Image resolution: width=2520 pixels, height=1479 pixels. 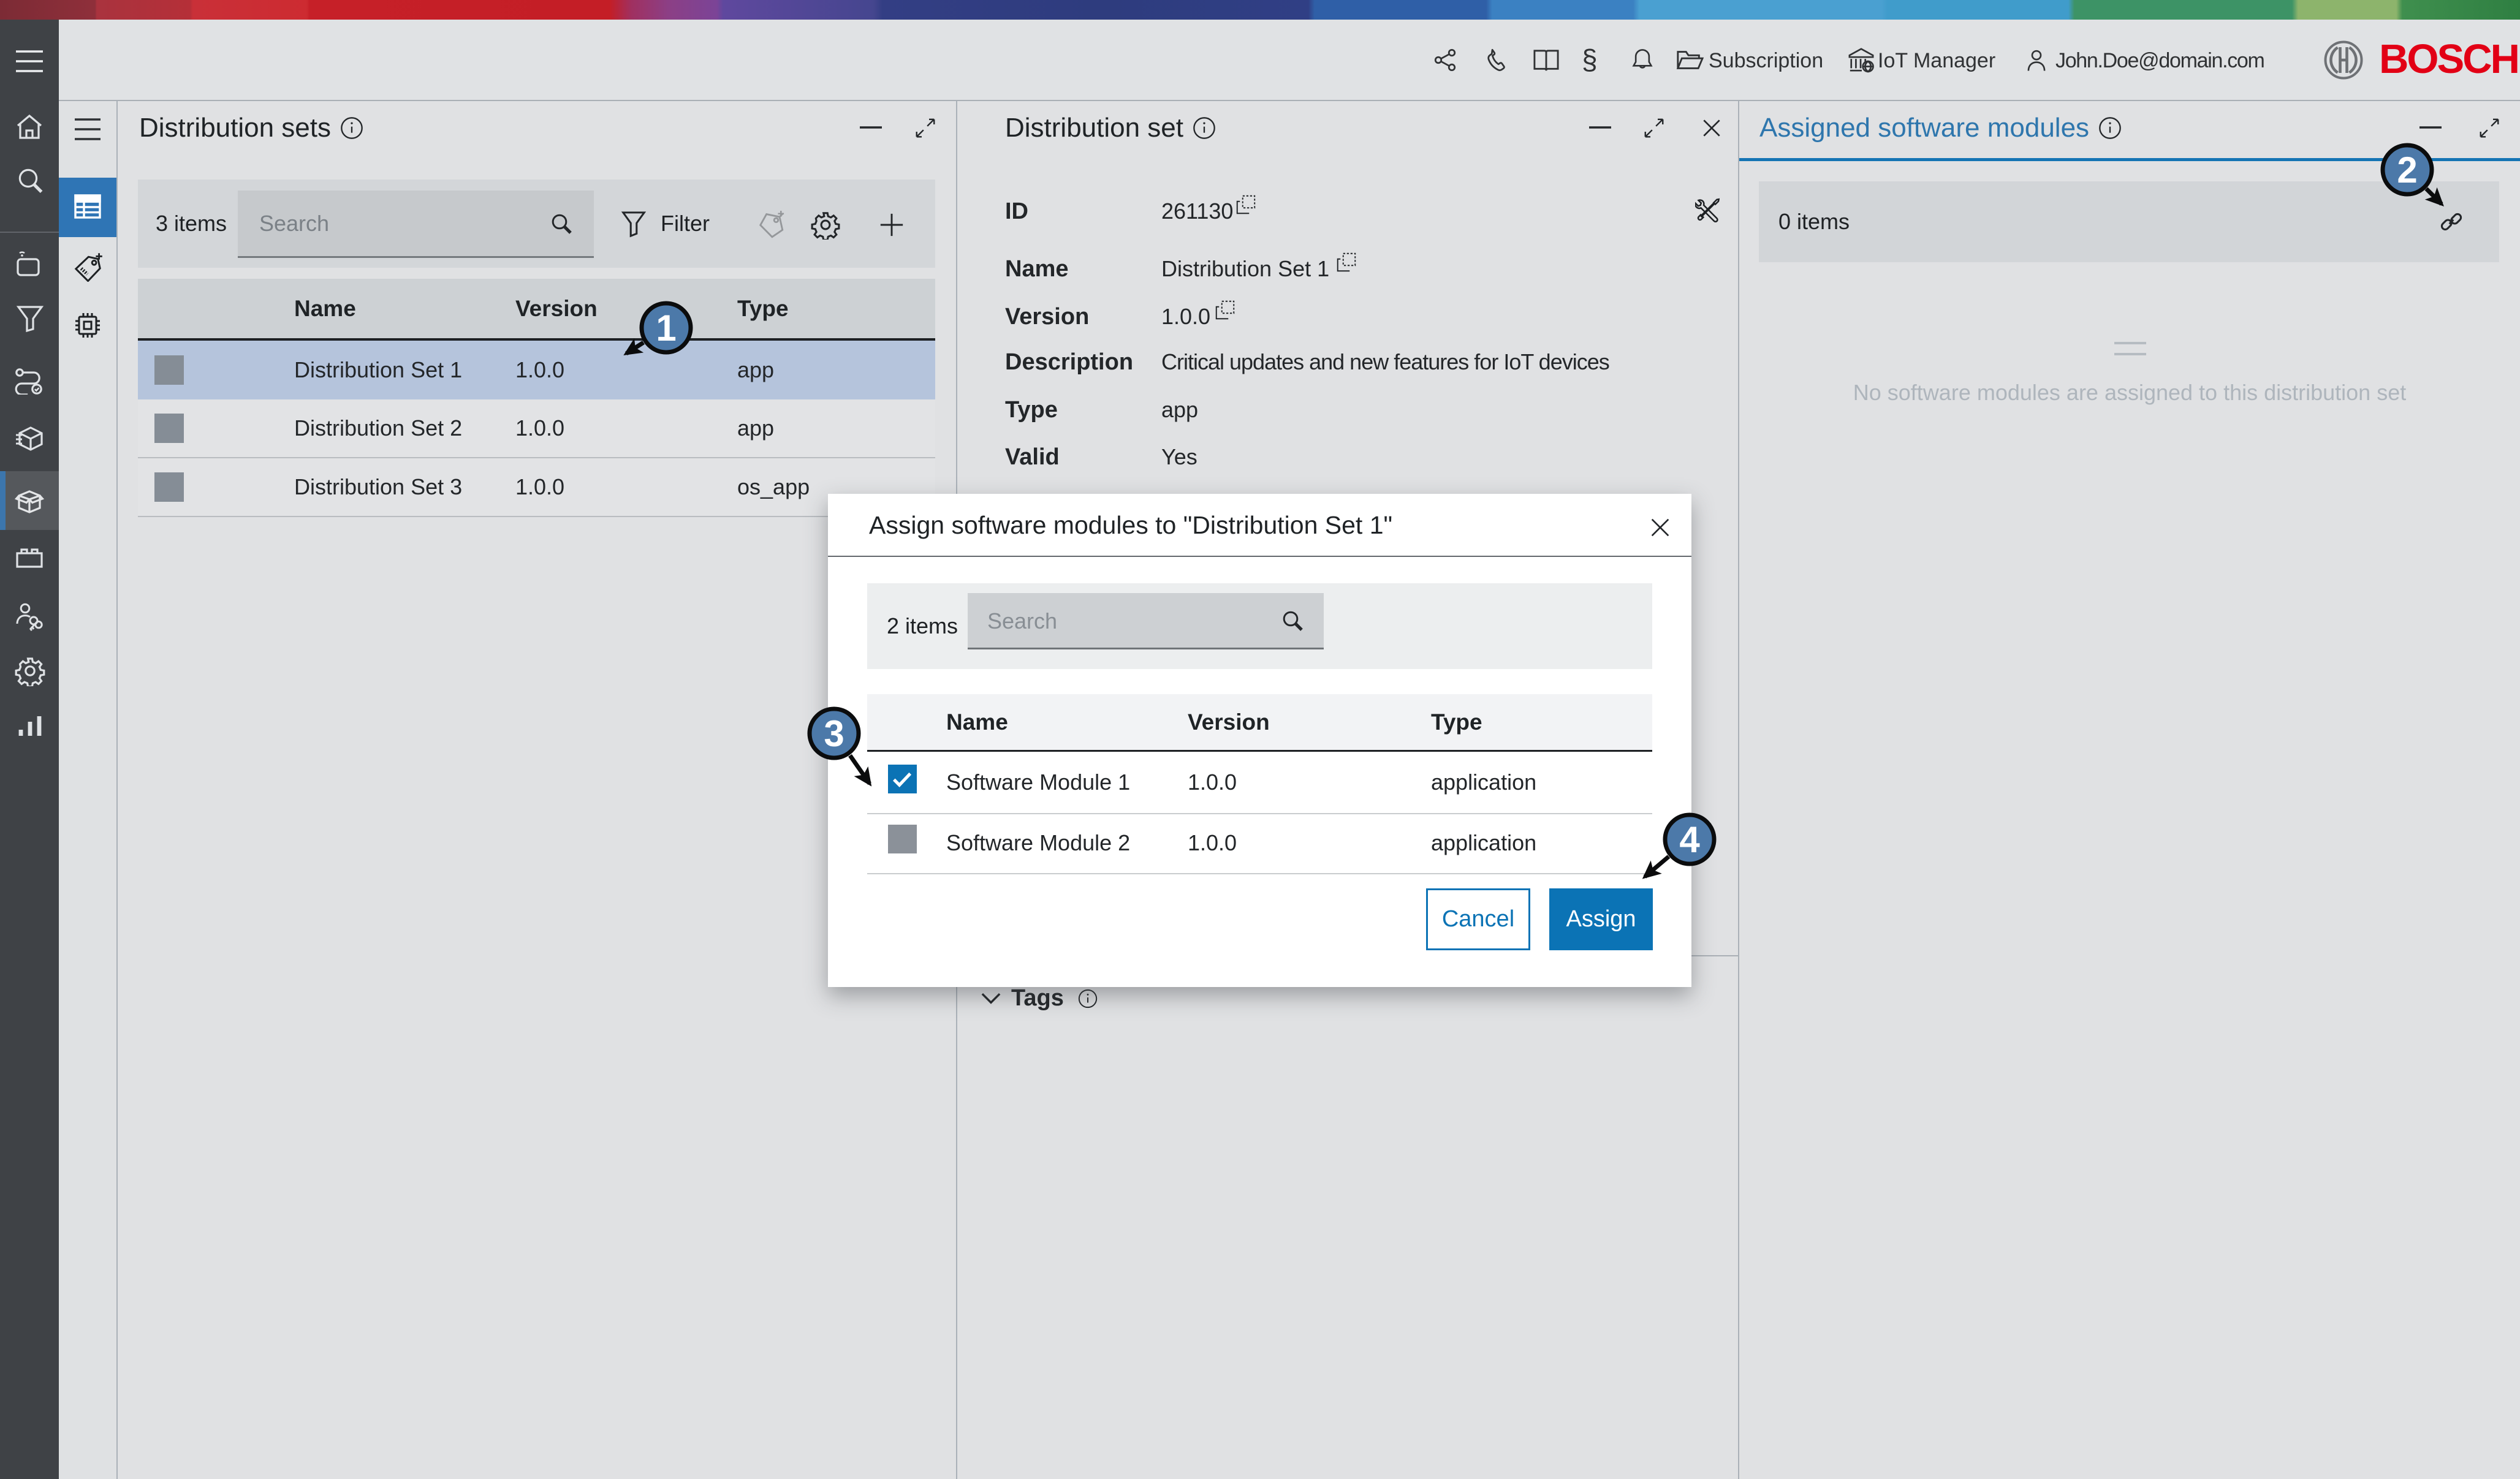 What do you see at coordinates (1690, 839) in the screenshot?
I see `svg-text: 4` at bounding box center [1690, 839].